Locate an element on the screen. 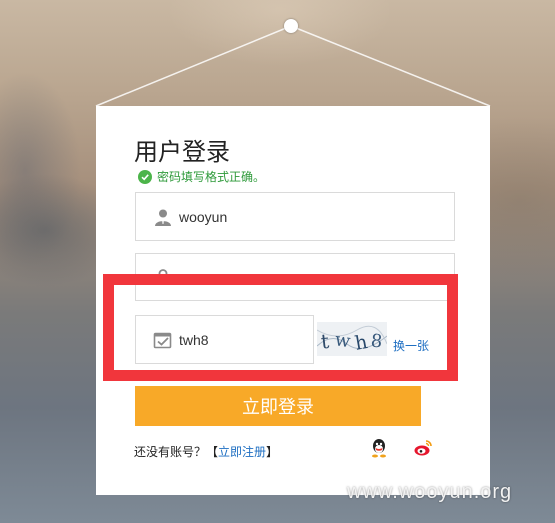 This screenshot has height=523, width=555. watermark: www.wooyun.org is located at coordinates (430, 492).